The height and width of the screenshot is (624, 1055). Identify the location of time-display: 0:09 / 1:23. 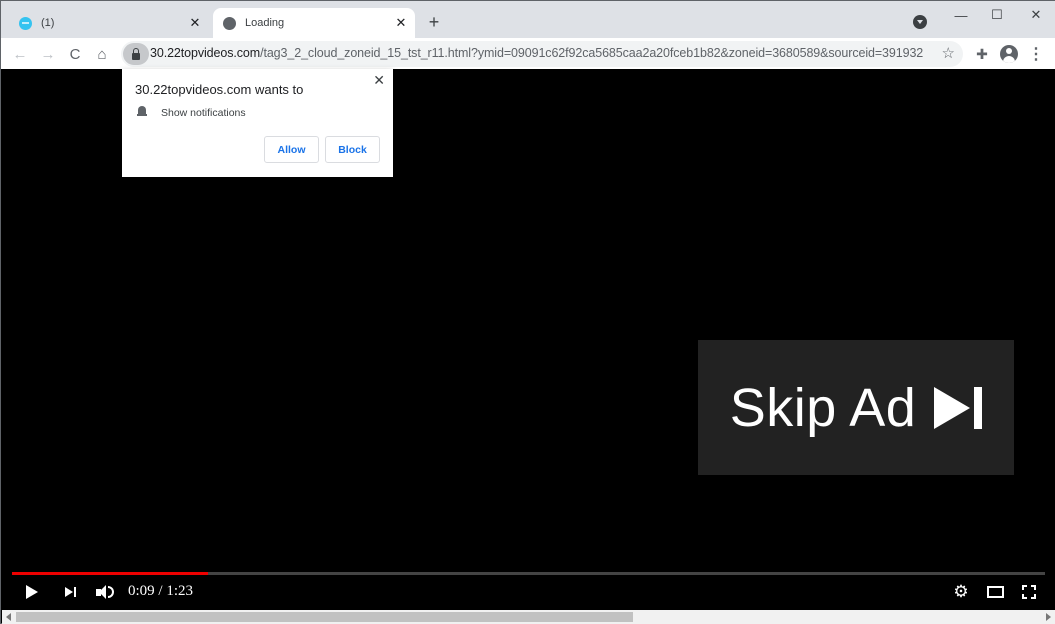
(161, 591).